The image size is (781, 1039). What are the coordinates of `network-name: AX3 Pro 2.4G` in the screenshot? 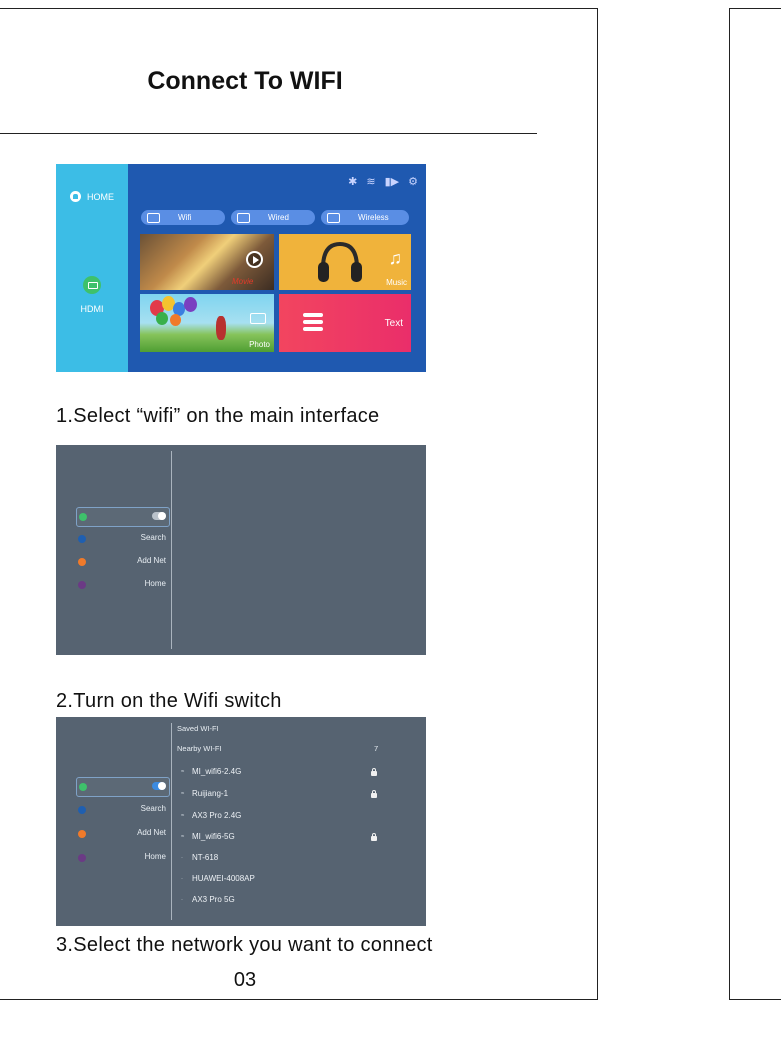 It's located at (217, 815).